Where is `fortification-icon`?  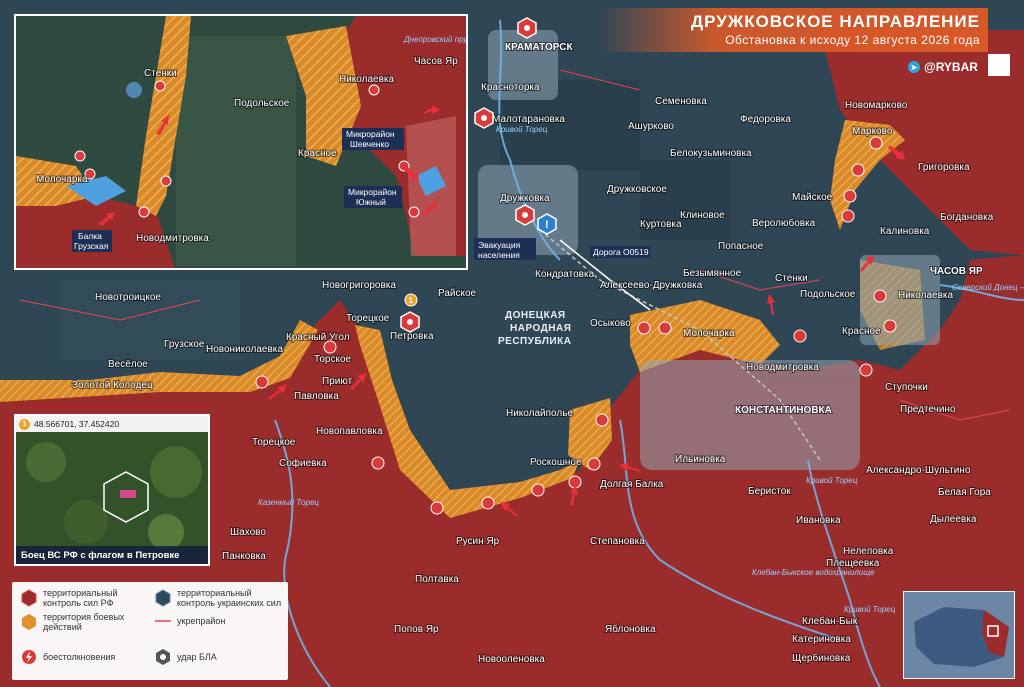 fortification-icon is located at coordinates (163, 621).